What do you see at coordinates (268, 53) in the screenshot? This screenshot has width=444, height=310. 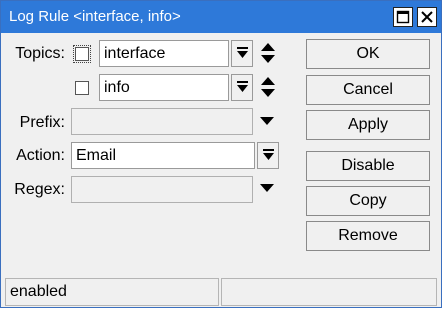 I see `topics-1-add-remove-arrows-icon` at bounding box center [268, 53].